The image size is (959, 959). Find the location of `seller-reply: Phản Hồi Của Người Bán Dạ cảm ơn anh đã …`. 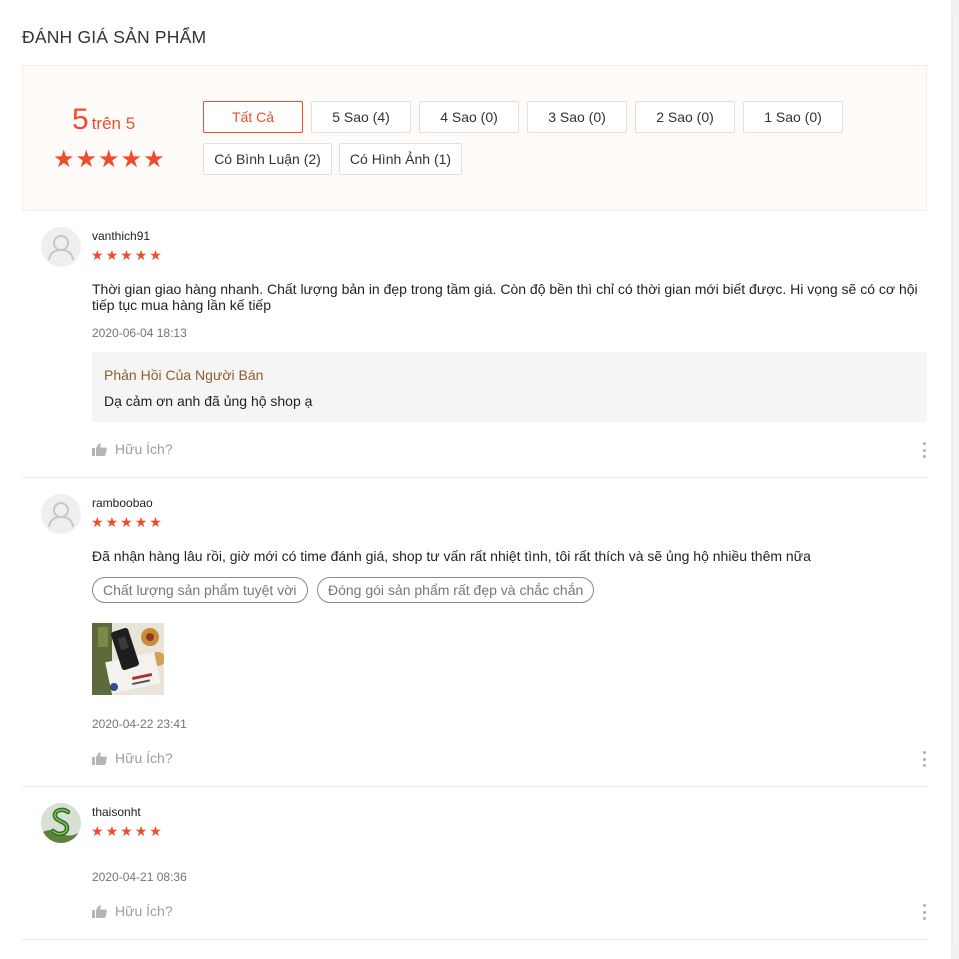

seller-reply: Phản Hồi Của Người Bán Dạ cảm ơn anh đã … is located at coordinates (509, 387).